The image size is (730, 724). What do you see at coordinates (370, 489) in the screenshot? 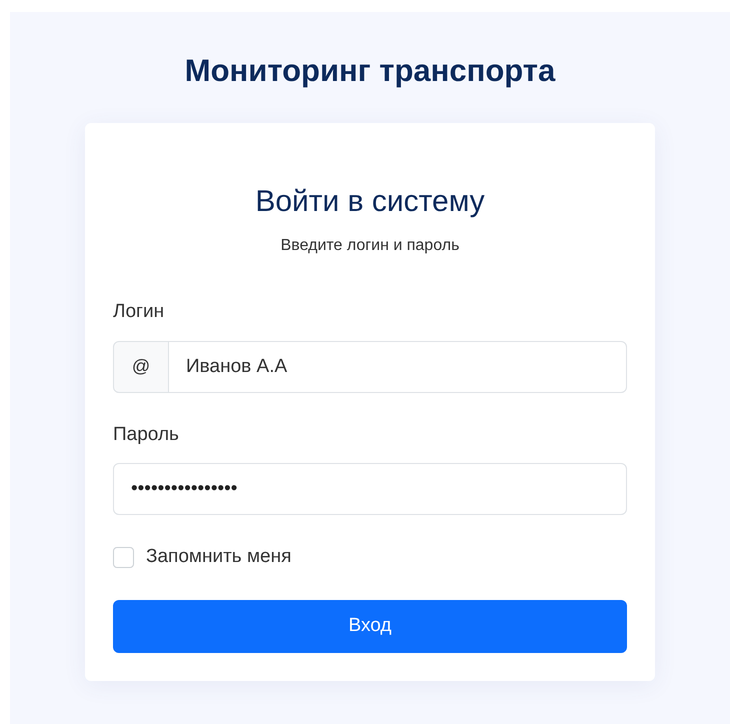
I see `password-field: ••••••••••••••••` at bounding box center [370, 489].